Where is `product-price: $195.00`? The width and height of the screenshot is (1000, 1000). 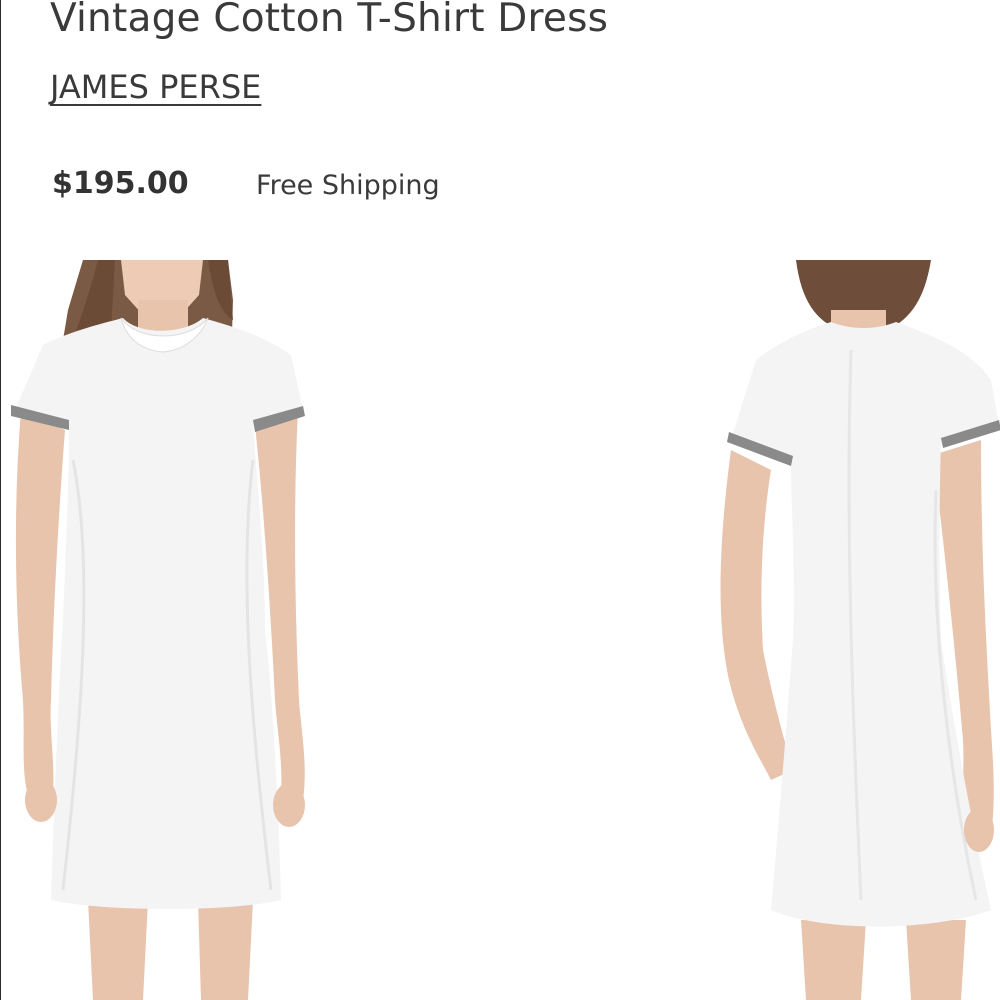
product-price: $195.00 is located at coordinates (120, 183).